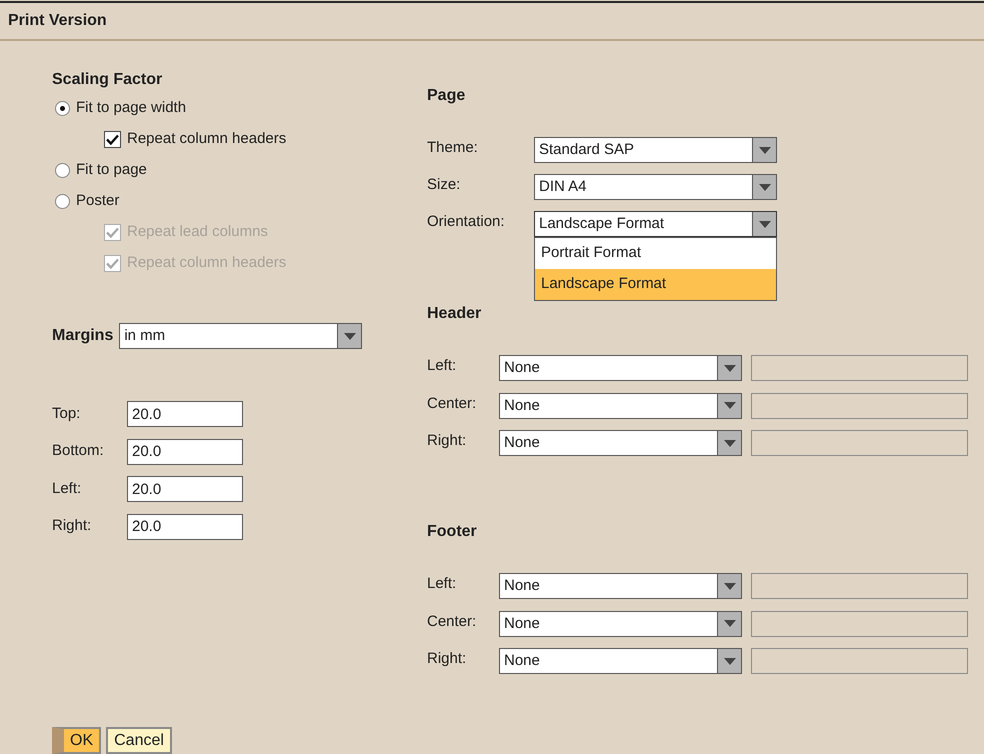  Describe the element at coordinates (655, 253) in the screenshot. I see `dropdown-option: Portrait Format` at that location.